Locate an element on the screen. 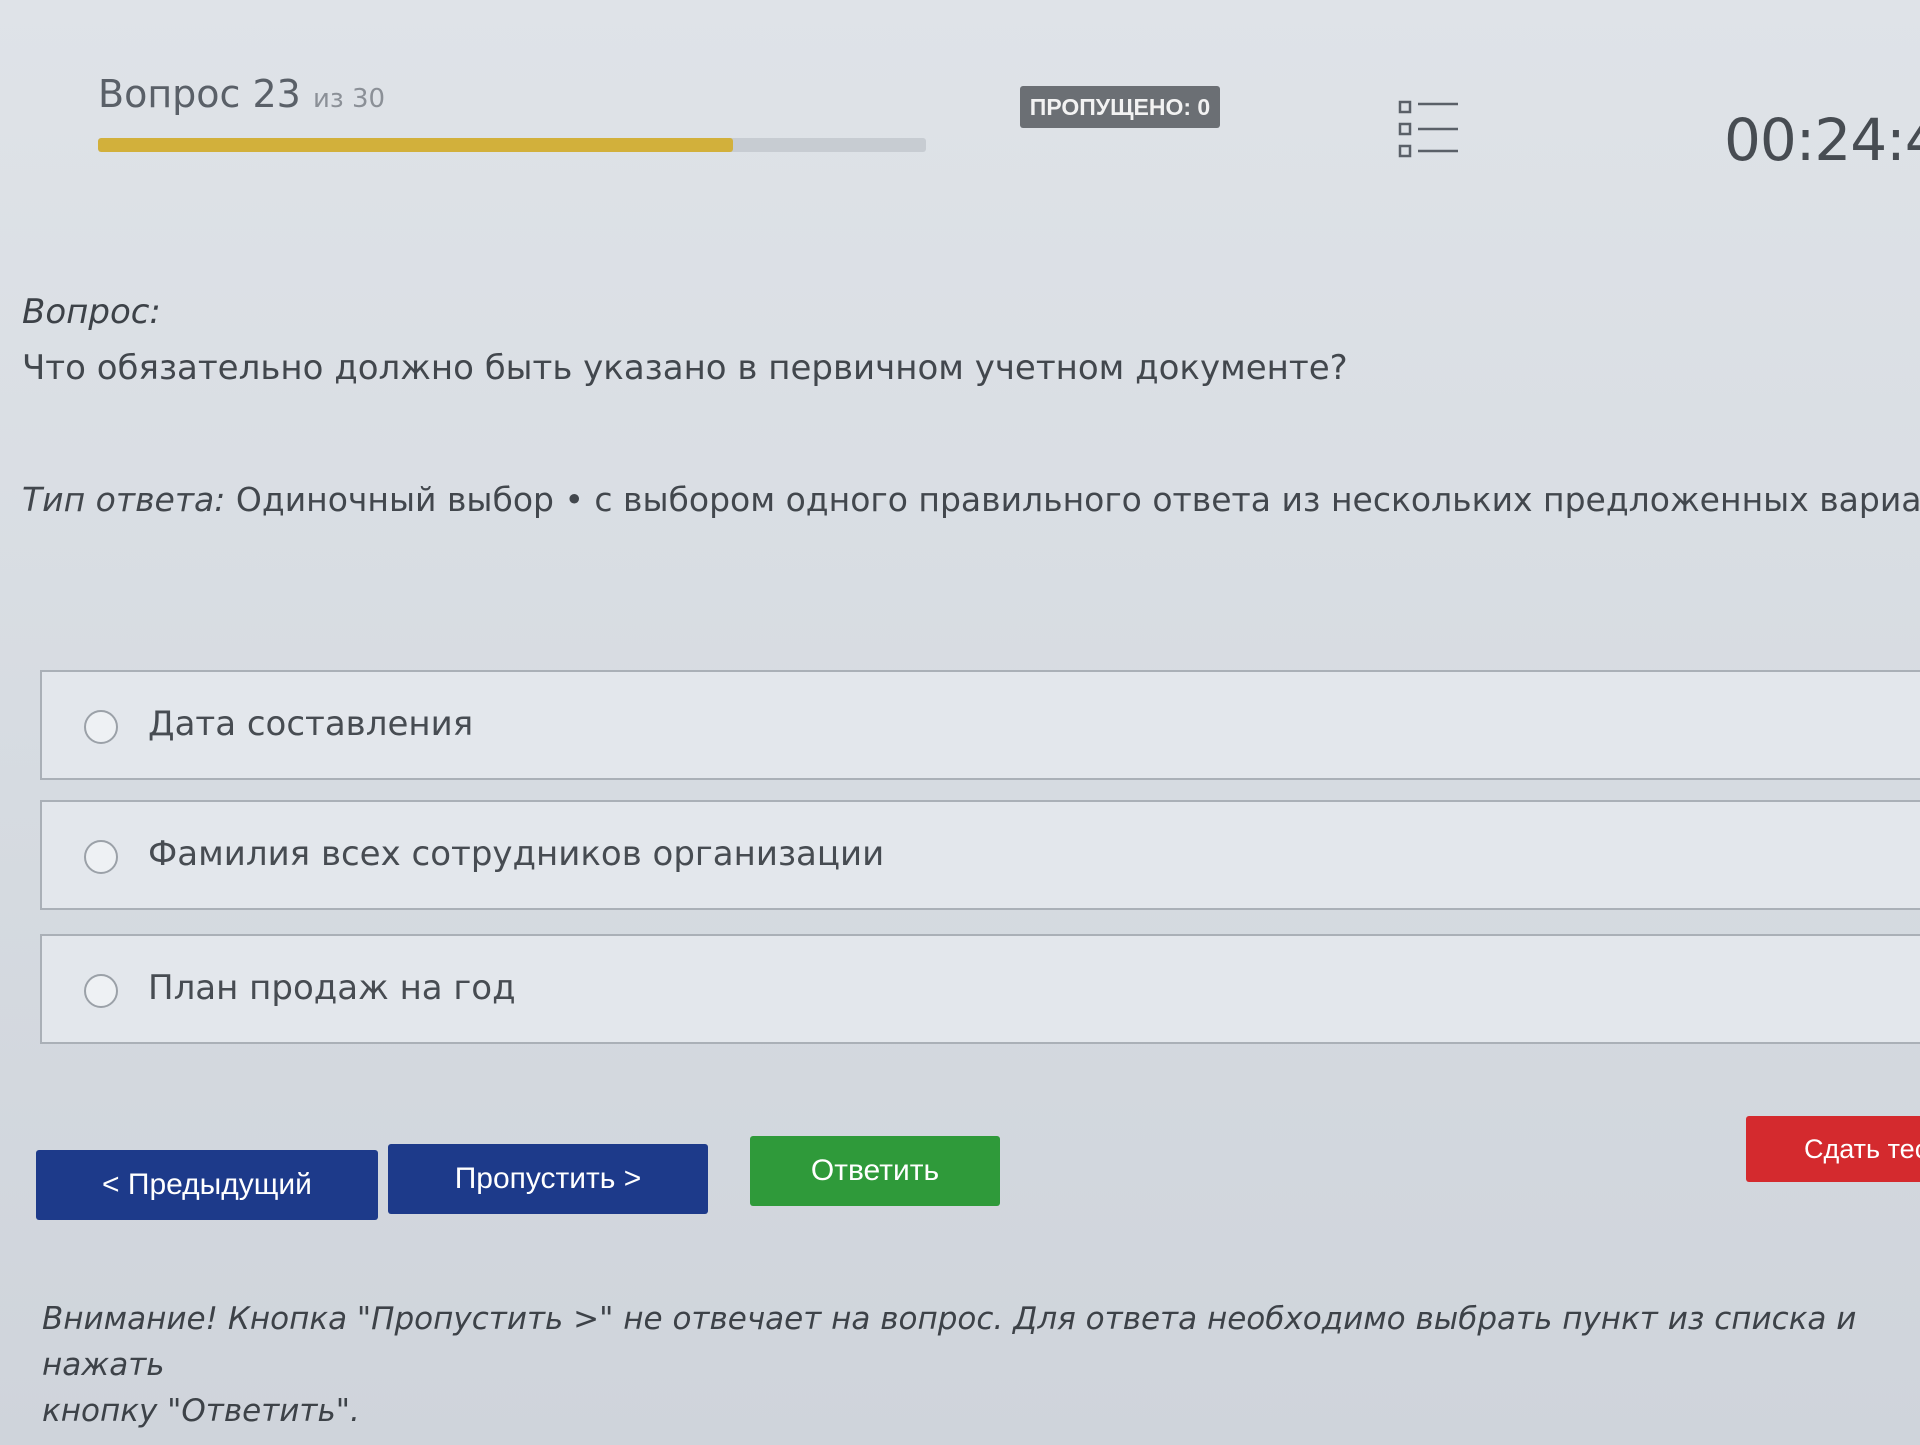 This screenshot has height=1445, width=1920. progress-bar is located at coordinates (512, 145).